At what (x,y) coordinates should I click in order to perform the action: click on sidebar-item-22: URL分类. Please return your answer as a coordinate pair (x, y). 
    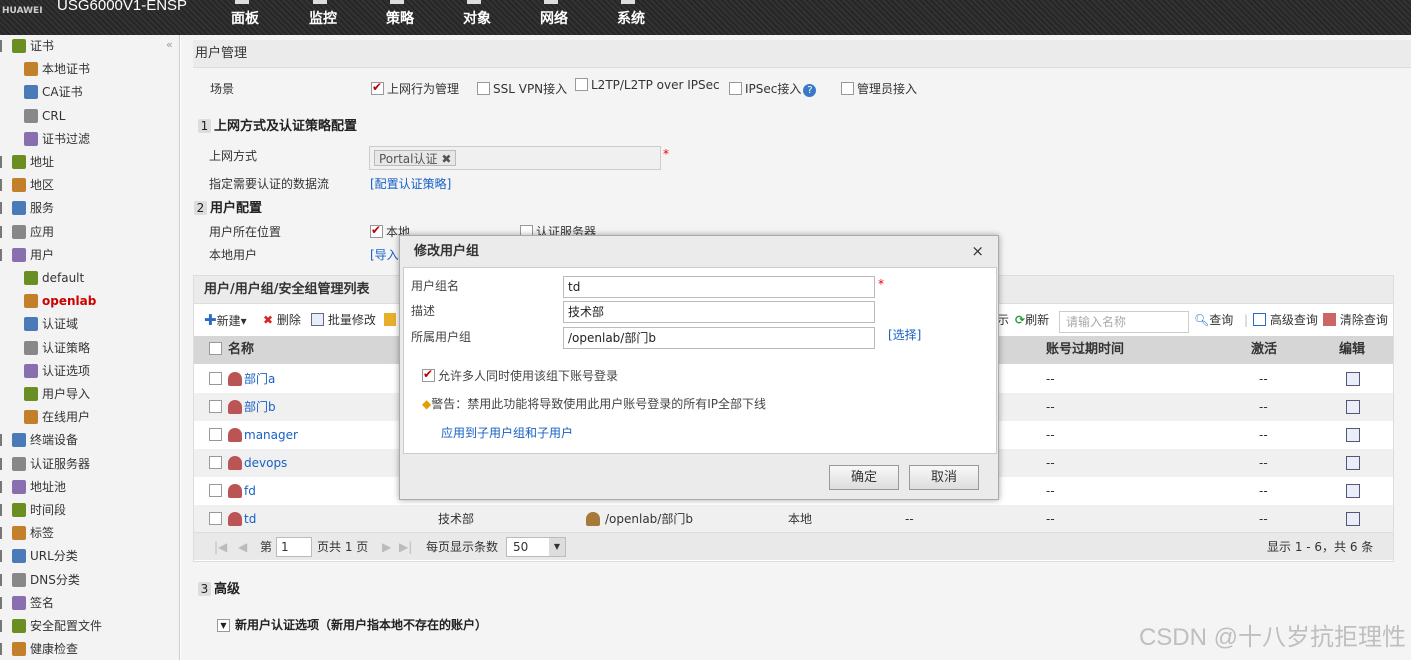
    Looking at the image, I should click on (39, 556).